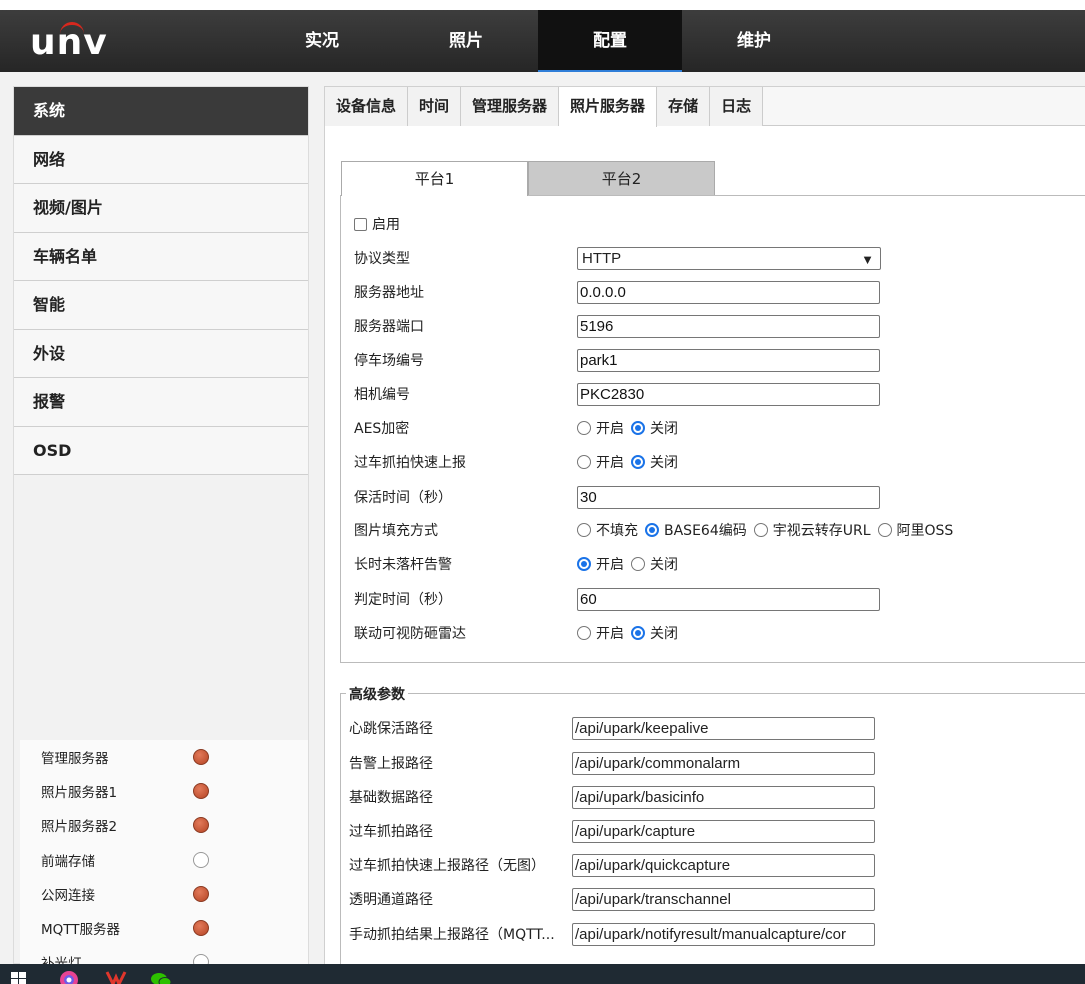 Image resolution: width=1085 pixels, height=984 pixels. Describe the element at coordinates (654, 564) in the screenshot. I see `long-alarm-off-radio: 关闭` at that location.